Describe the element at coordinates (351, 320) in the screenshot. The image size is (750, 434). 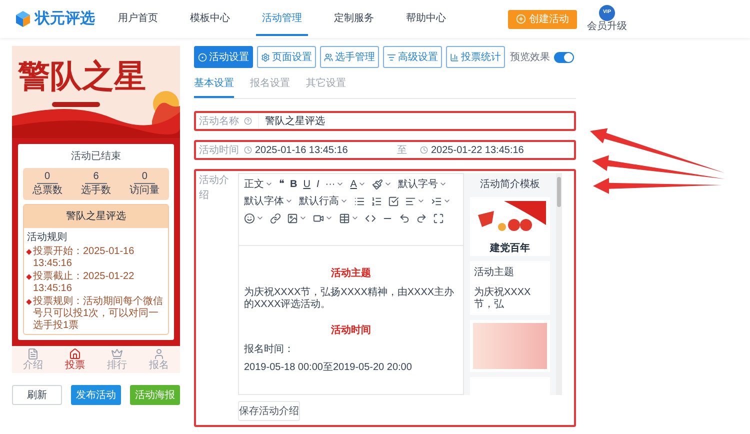
I see `editor-content: 活动主题 为庆祝XXXX节，弘扬XXXX精神，由XXXX主办的XXXX评选活动。 活动时间 报名时间： 2019-05-18 00:00至2019-05-20 20:00` at that location.